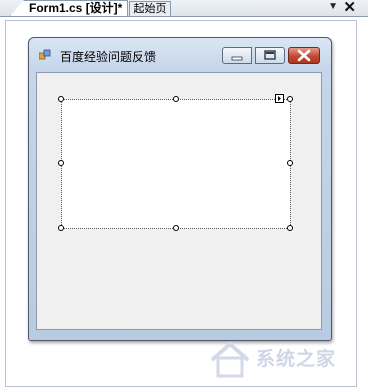  I want to click on resize-handle-top-right, so click(290, 99).